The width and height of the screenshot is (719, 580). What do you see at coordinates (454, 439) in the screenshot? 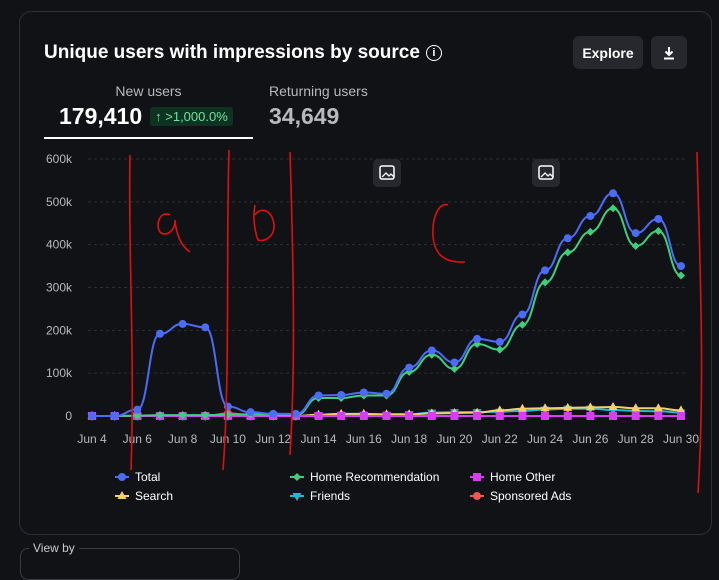
I see `x-tick-label: Jun 20` at bounding box center [454, 439].